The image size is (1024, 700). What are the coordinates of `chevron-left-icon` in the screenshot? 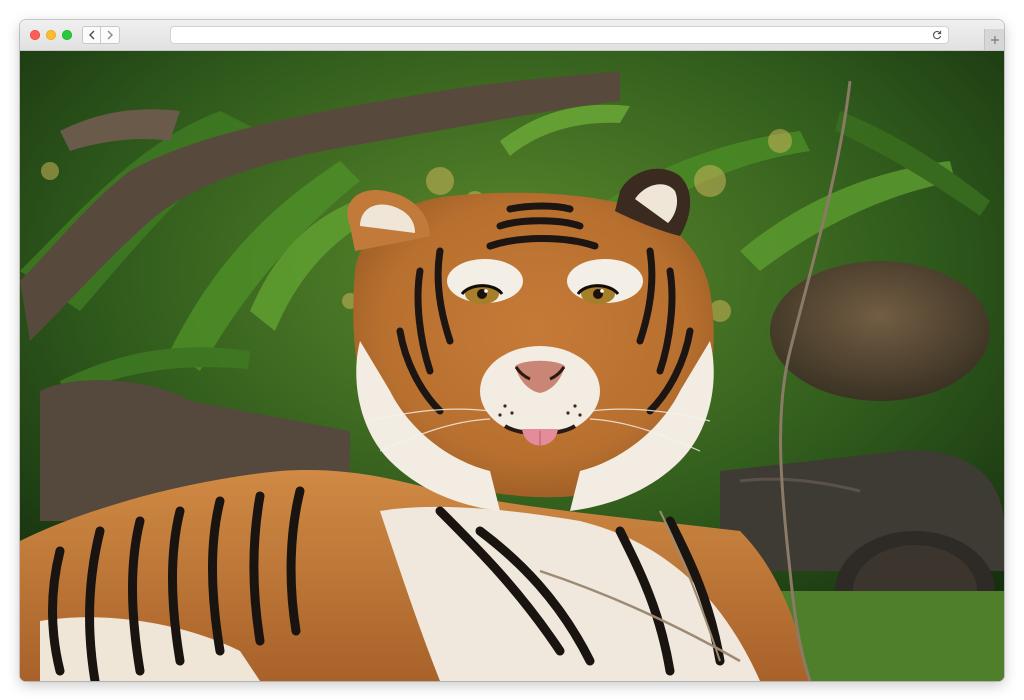 It's located at (91, 35).